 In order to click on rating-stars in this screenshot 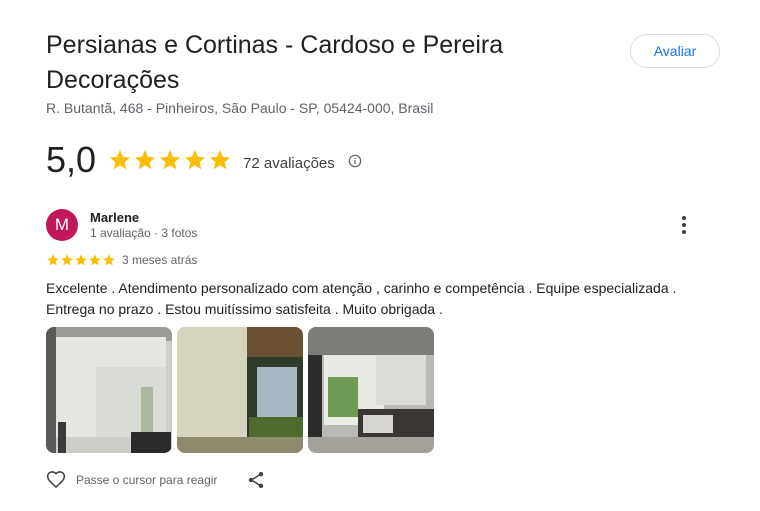, I will do `click(170, 160)`.